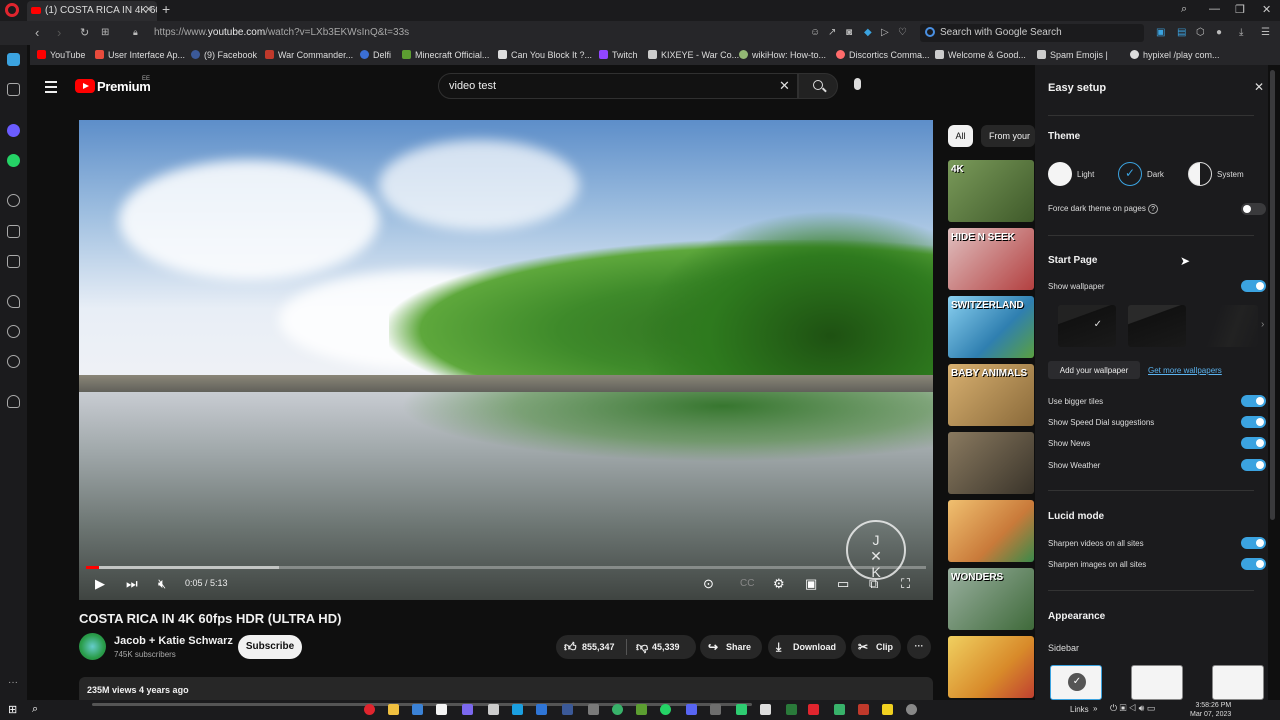 This screenshot has height=720, width=1280. What do you see at coordinates (991, 599) in the screenshot?
I see `related-video-thumbnail: WONDERS` at bounding box center [991, 599].